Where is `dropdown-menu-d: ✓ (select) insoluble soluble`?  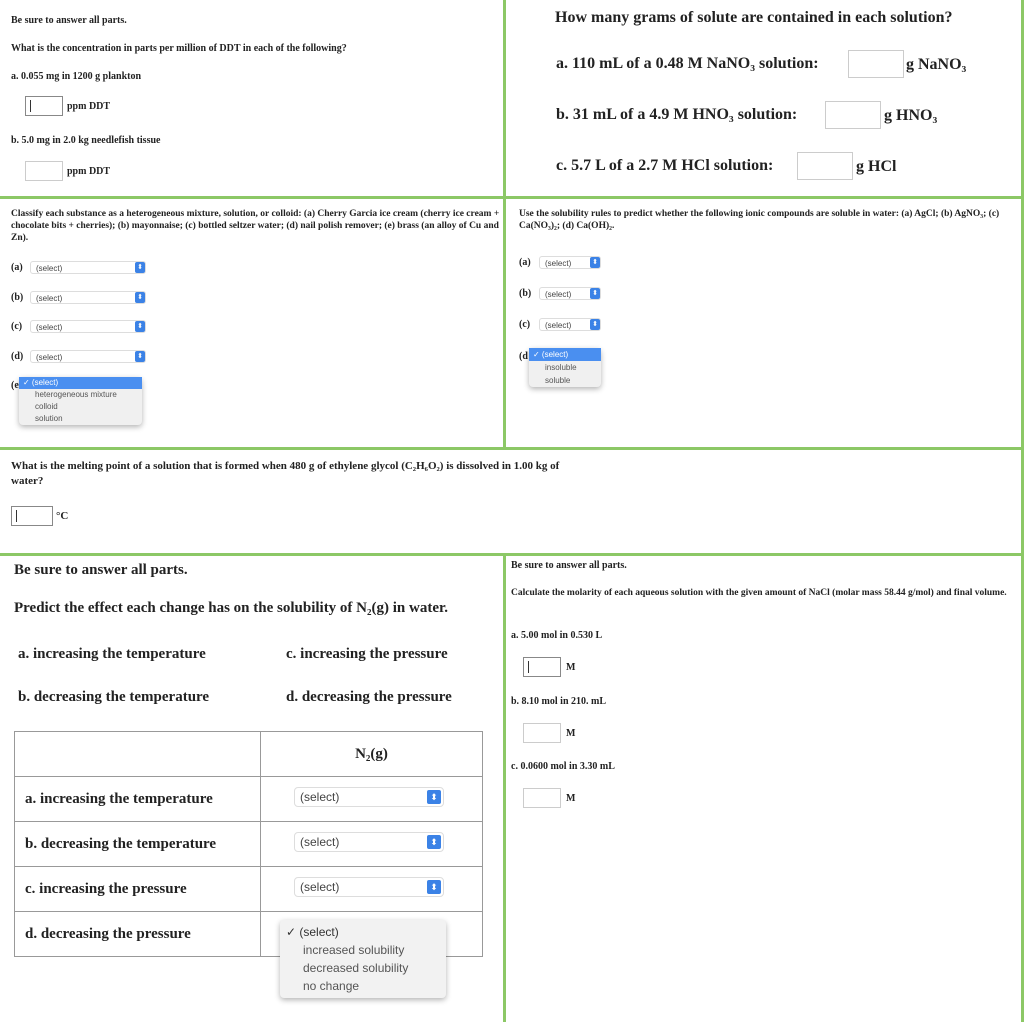 dropdown-menu-d: ✓ (select) insoluble soluble is located at coordinates (565, 367).